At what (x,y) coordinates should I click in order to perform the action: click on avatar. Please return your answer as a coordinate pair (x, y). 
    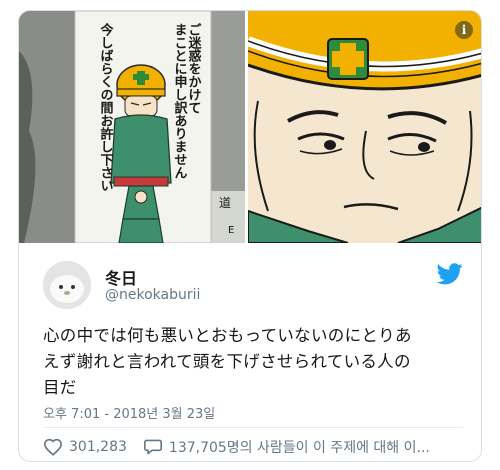
    Looking at the image, I should click on (67, 285).